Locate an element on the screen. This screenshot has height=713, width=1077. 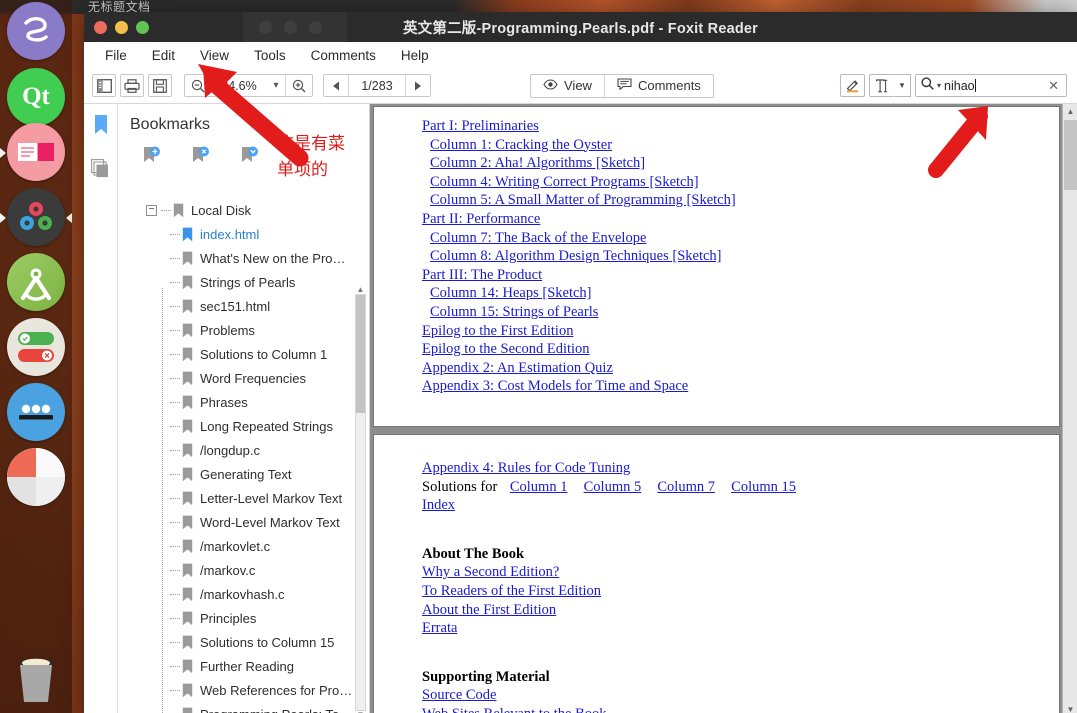
pdf-supporting-link: Web Sites Relevant to the Book is located at coordinates (716, 709).